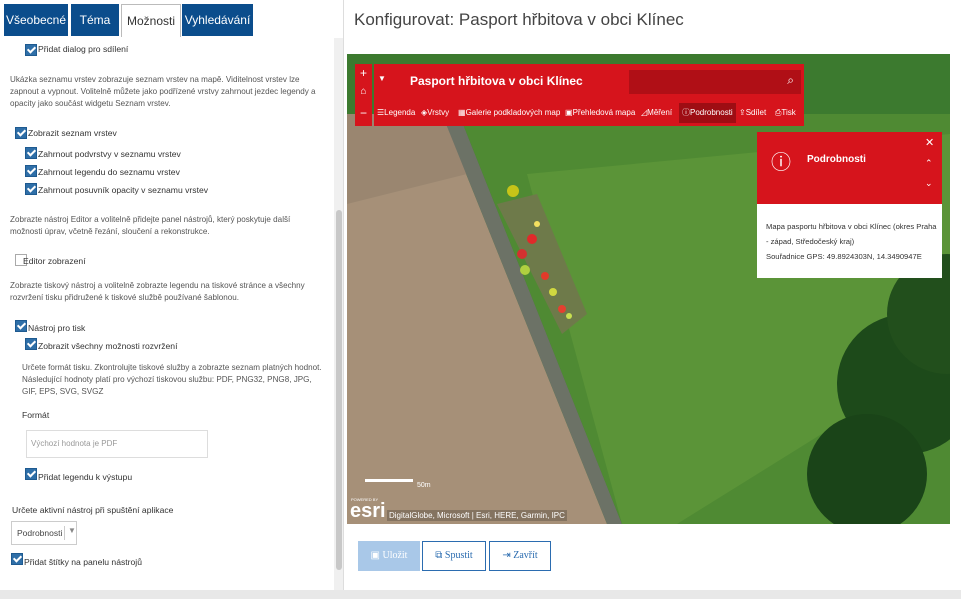  Describe the element at coordinates (929, 142) in the screenshot. I see `close-icon: ✕` at that location.